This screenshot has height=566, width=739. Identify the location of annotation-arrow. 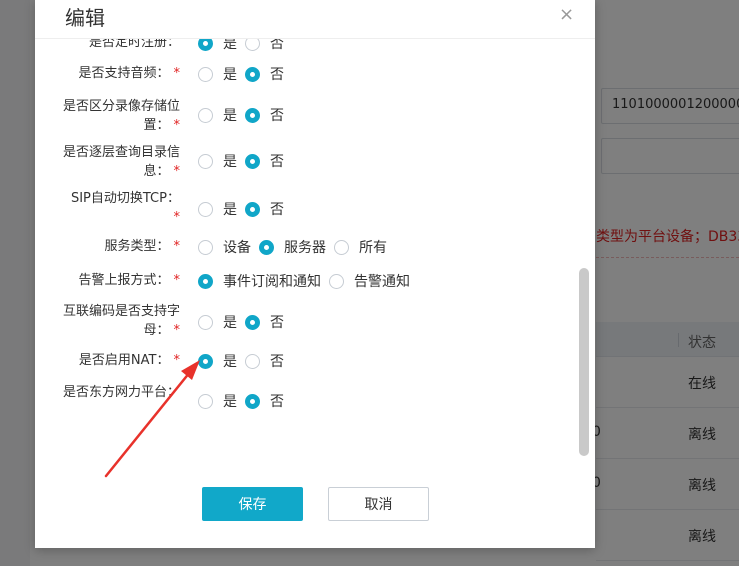
(152, 419).